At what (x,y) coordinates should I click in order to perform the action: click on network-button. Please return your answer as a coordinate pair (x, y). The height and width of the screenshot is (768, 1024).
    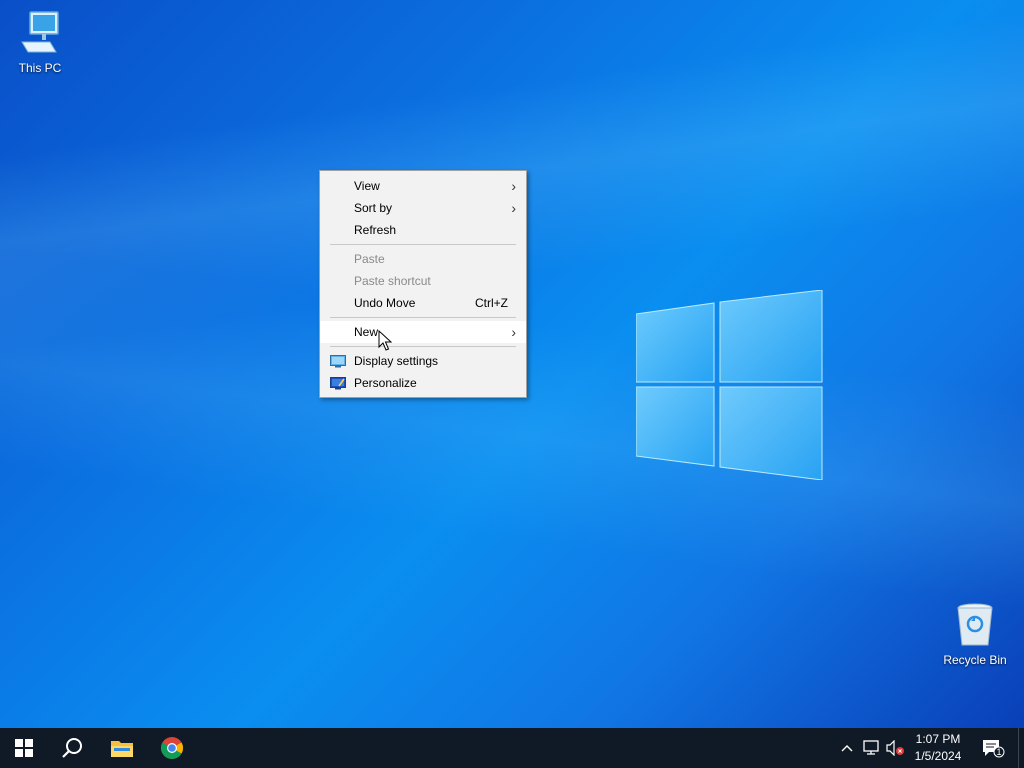
    Looking at the image, I should click on (871, 748).